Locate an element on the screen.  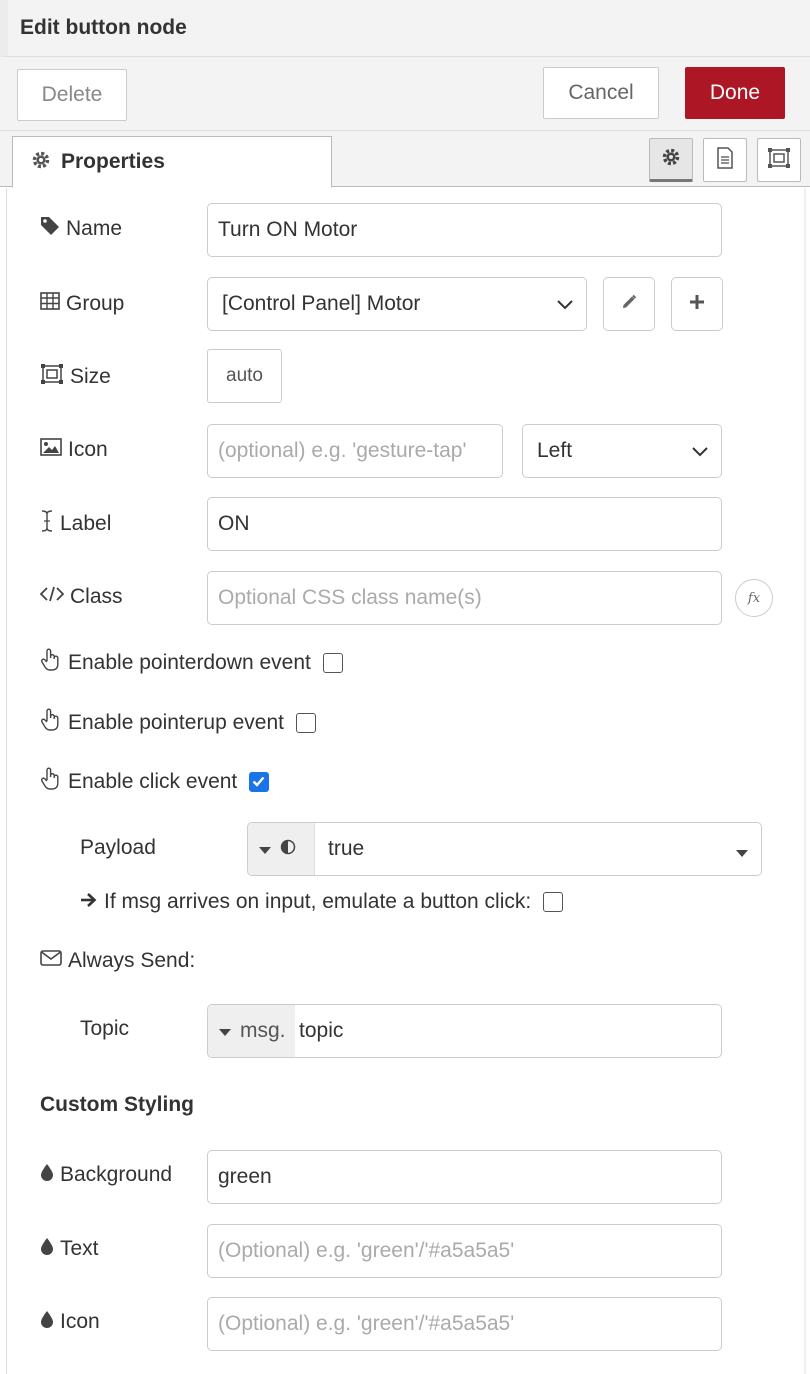
envelope-icon is located at coordinates (51, 961).